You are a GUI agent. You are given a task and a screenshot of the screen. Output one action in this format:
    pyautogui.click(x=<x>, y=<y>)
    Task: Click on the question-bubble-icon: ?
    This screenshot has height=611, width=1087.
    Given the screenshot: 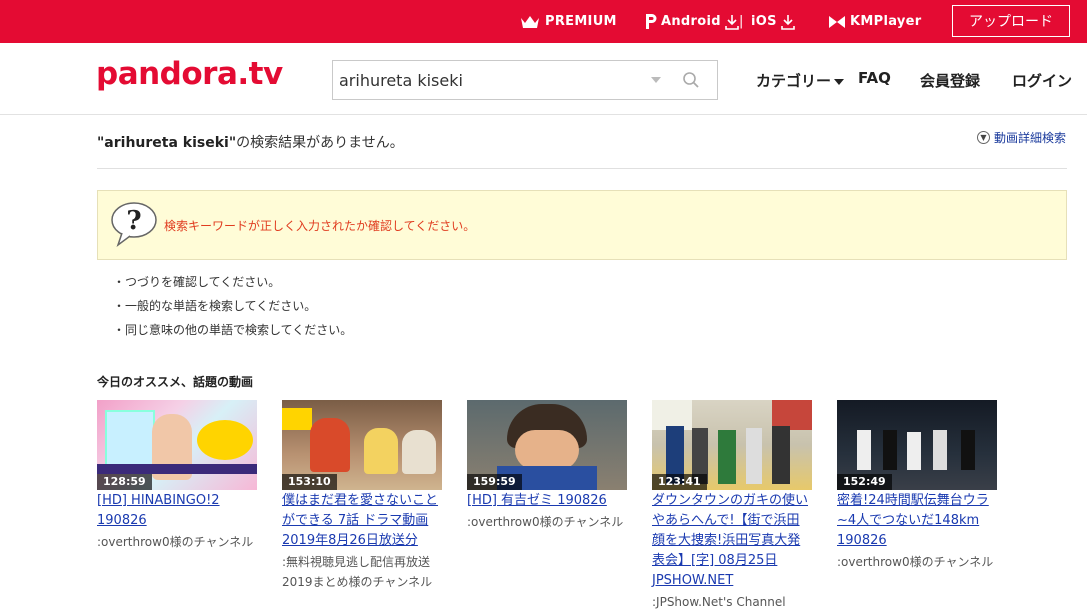 What is the action you would take?
    pyautogui.click(x=134, y=225)
    